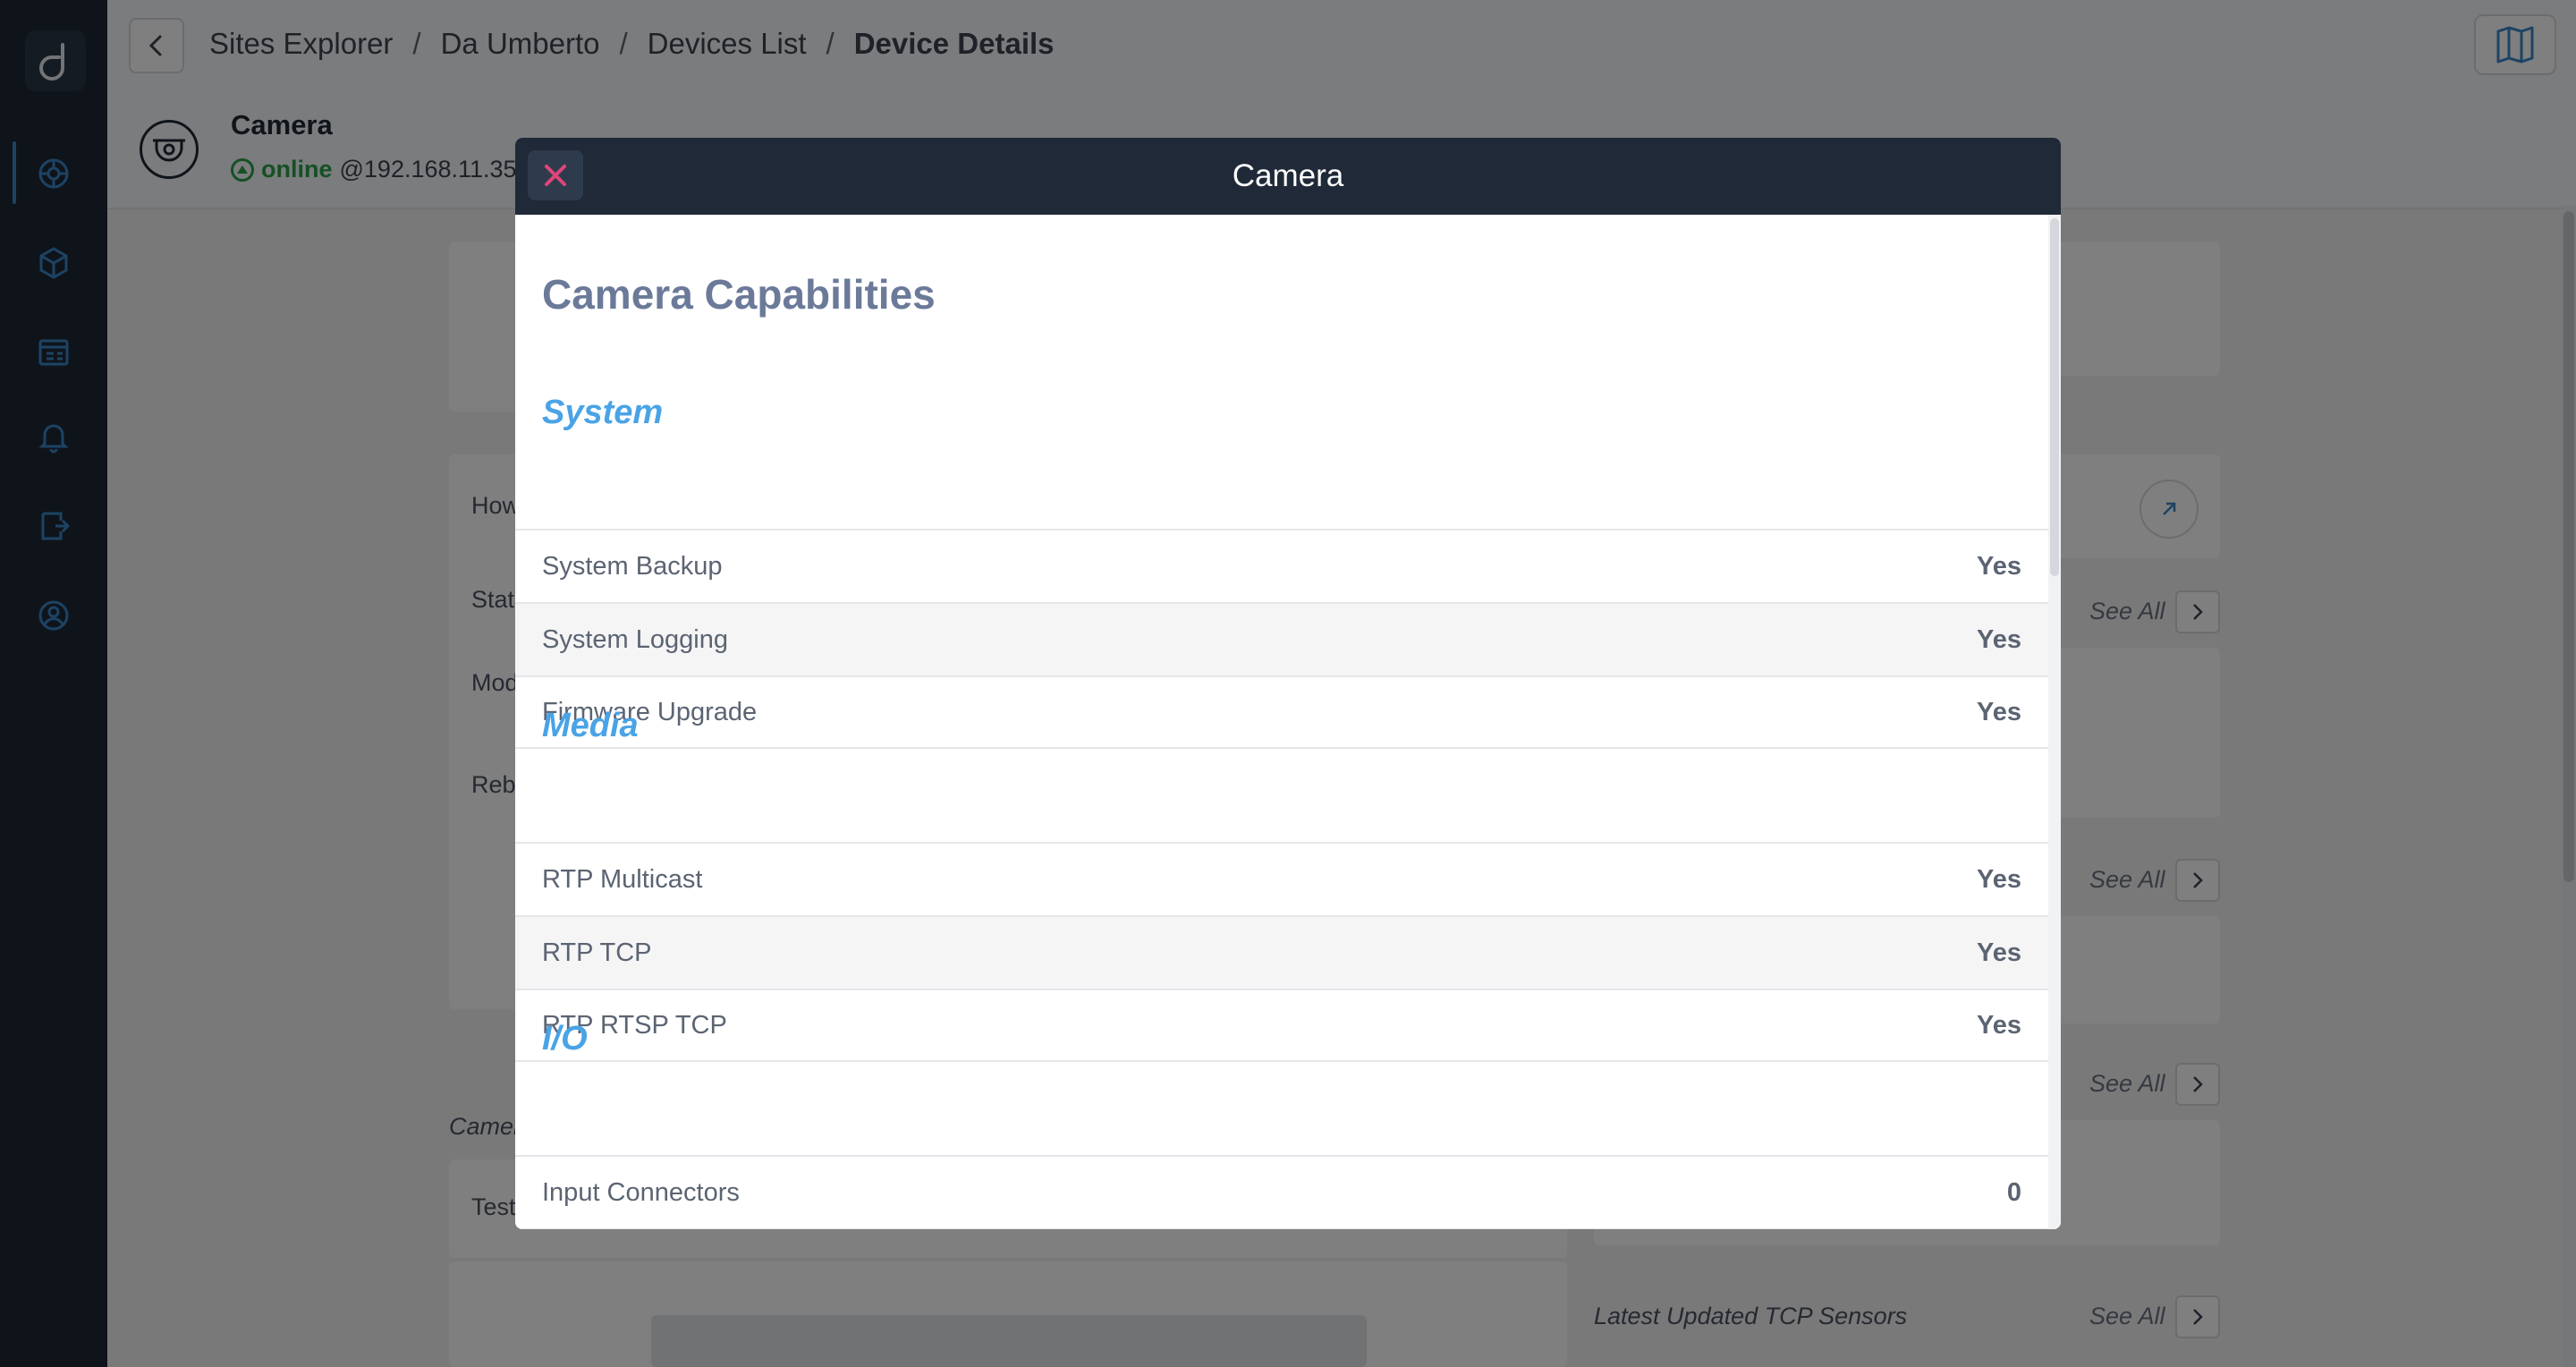 This screenshot has width=2576, height=1367. Describe the element at coordinates (603, 412) in the screenshot. I see `group-title-system: System` at that location.